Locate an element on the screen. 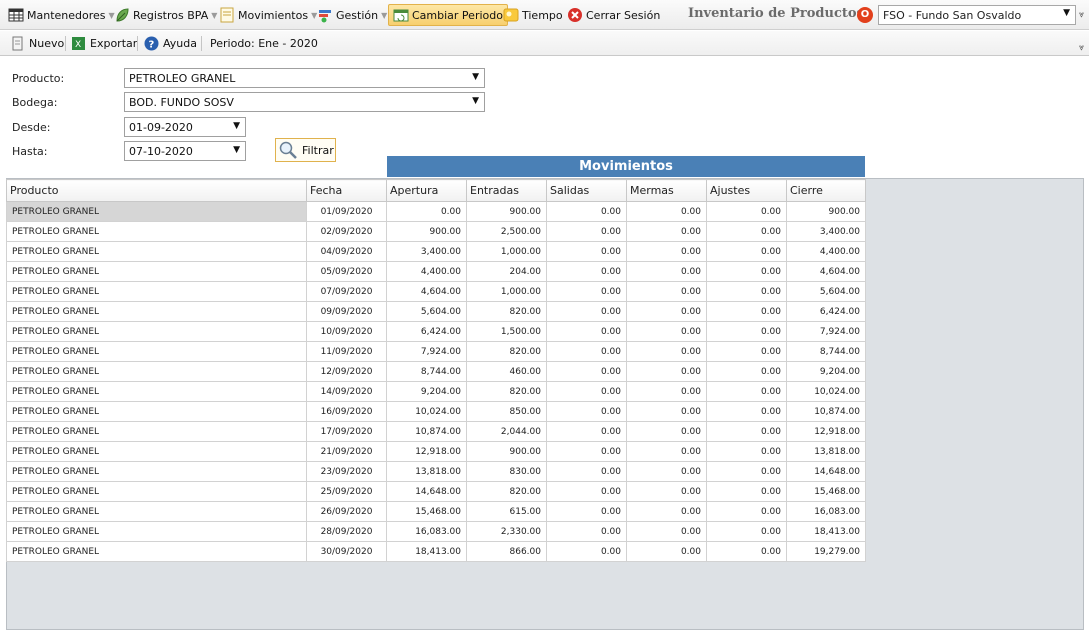 This screenshot has width=1089, height=637. app-title: Inventario de Productos is located at coordinates (776, 13).